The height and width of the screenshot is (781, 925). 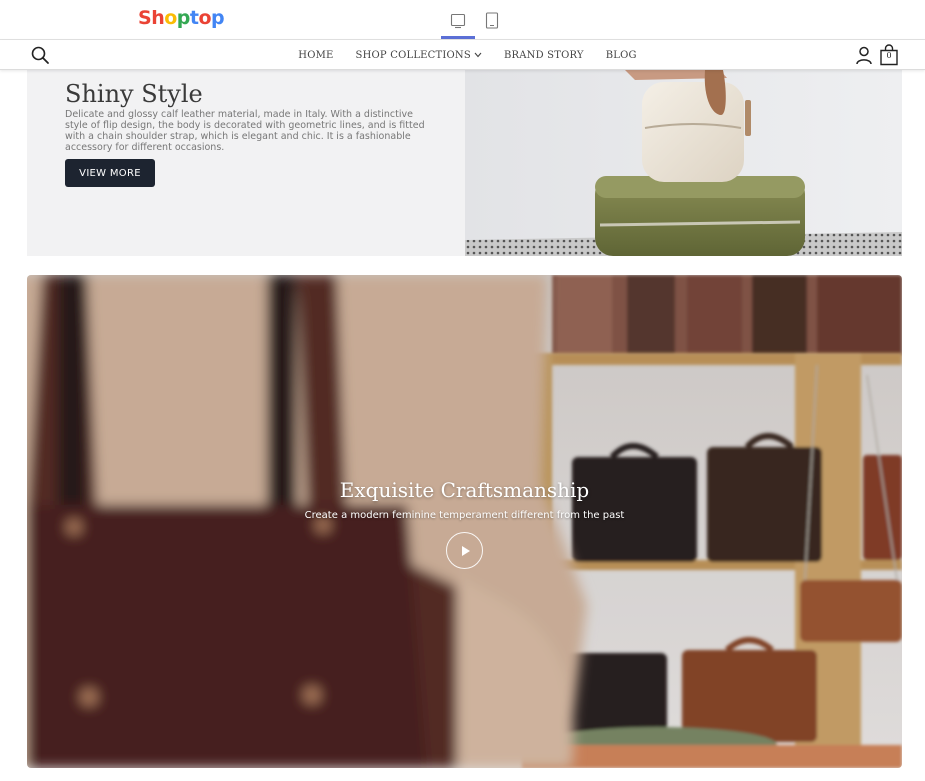 I want to click on shoptop-logo: Shoptop, so click(x=181, y=18).